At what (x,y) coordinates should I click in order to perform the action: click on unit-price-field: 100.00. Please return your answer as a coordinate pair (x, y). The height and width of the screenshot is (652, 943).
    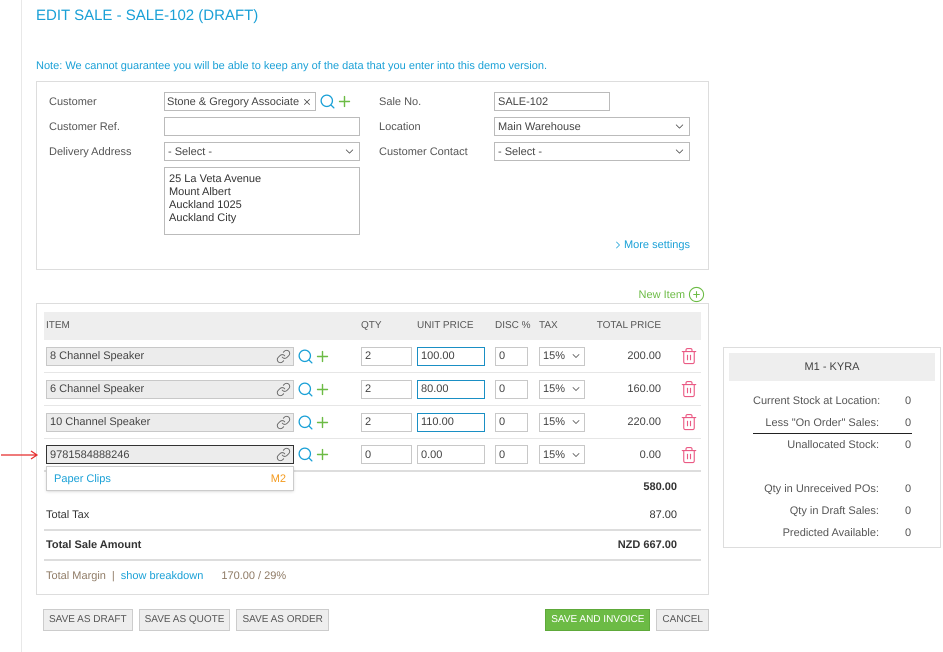
    Looking at the image, I should click on (451, 356).